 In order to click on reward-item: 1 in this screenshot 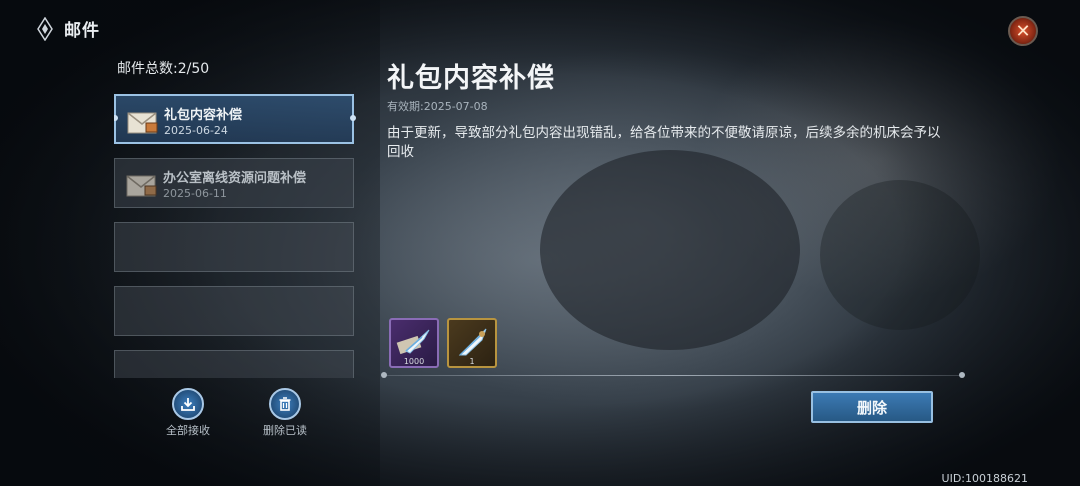, I will do `click(472, 343)`.